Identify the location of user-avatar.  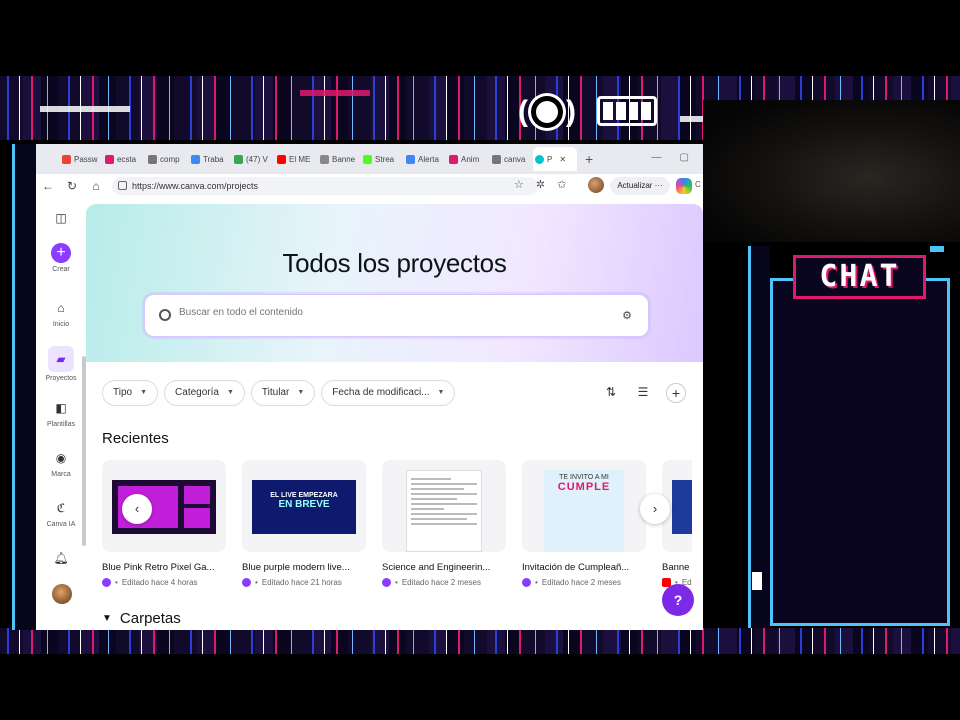
(62, 594).